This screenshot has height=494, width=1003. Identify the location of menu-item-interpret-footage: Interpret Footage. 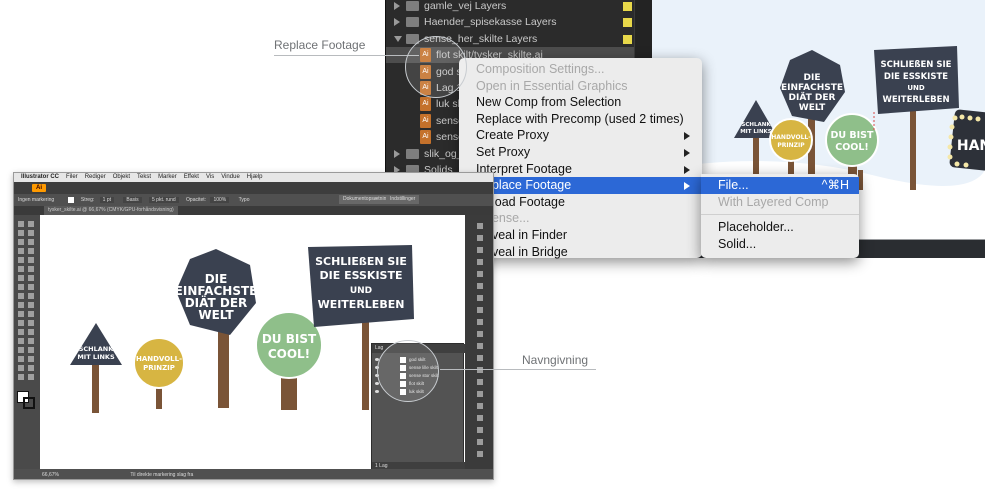
(580, 169).